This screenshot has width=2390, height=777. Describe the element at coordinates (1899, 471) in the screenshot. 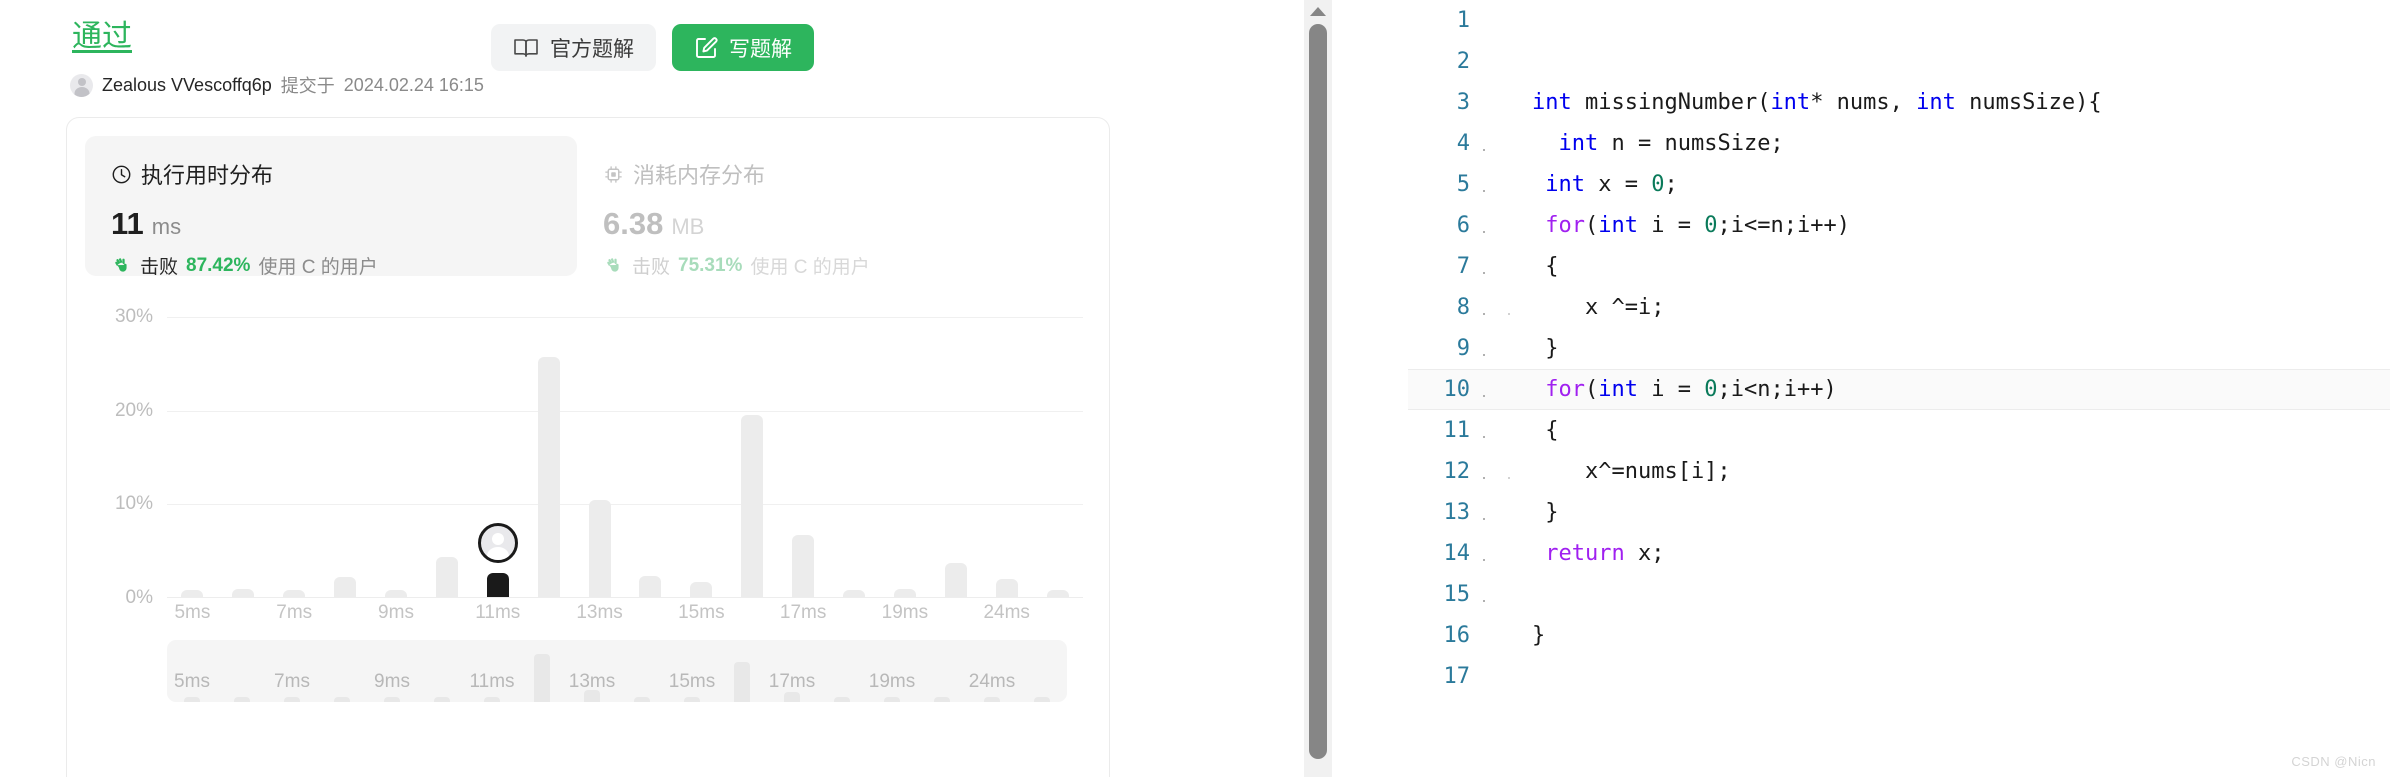

I see `code-line: 12 x^=nums[i];` at that location.